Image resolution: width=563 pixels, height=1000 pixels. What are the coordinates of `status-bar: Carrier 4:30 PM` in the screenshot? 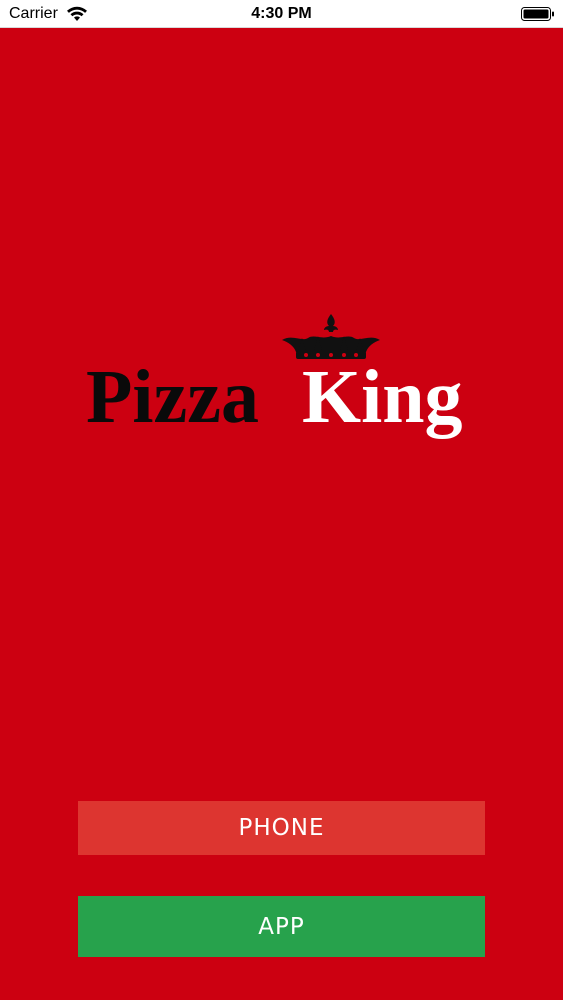 It's located at (281, 14).